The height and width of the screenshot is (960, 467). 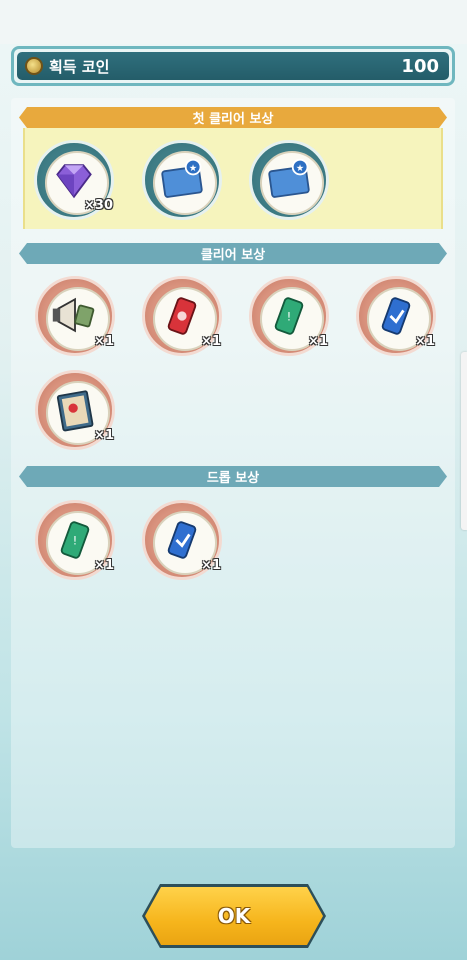 What do you see at coordinates (34, 66) in the screenshot?
I see `coin-icon` at bounding box center [34, 66].